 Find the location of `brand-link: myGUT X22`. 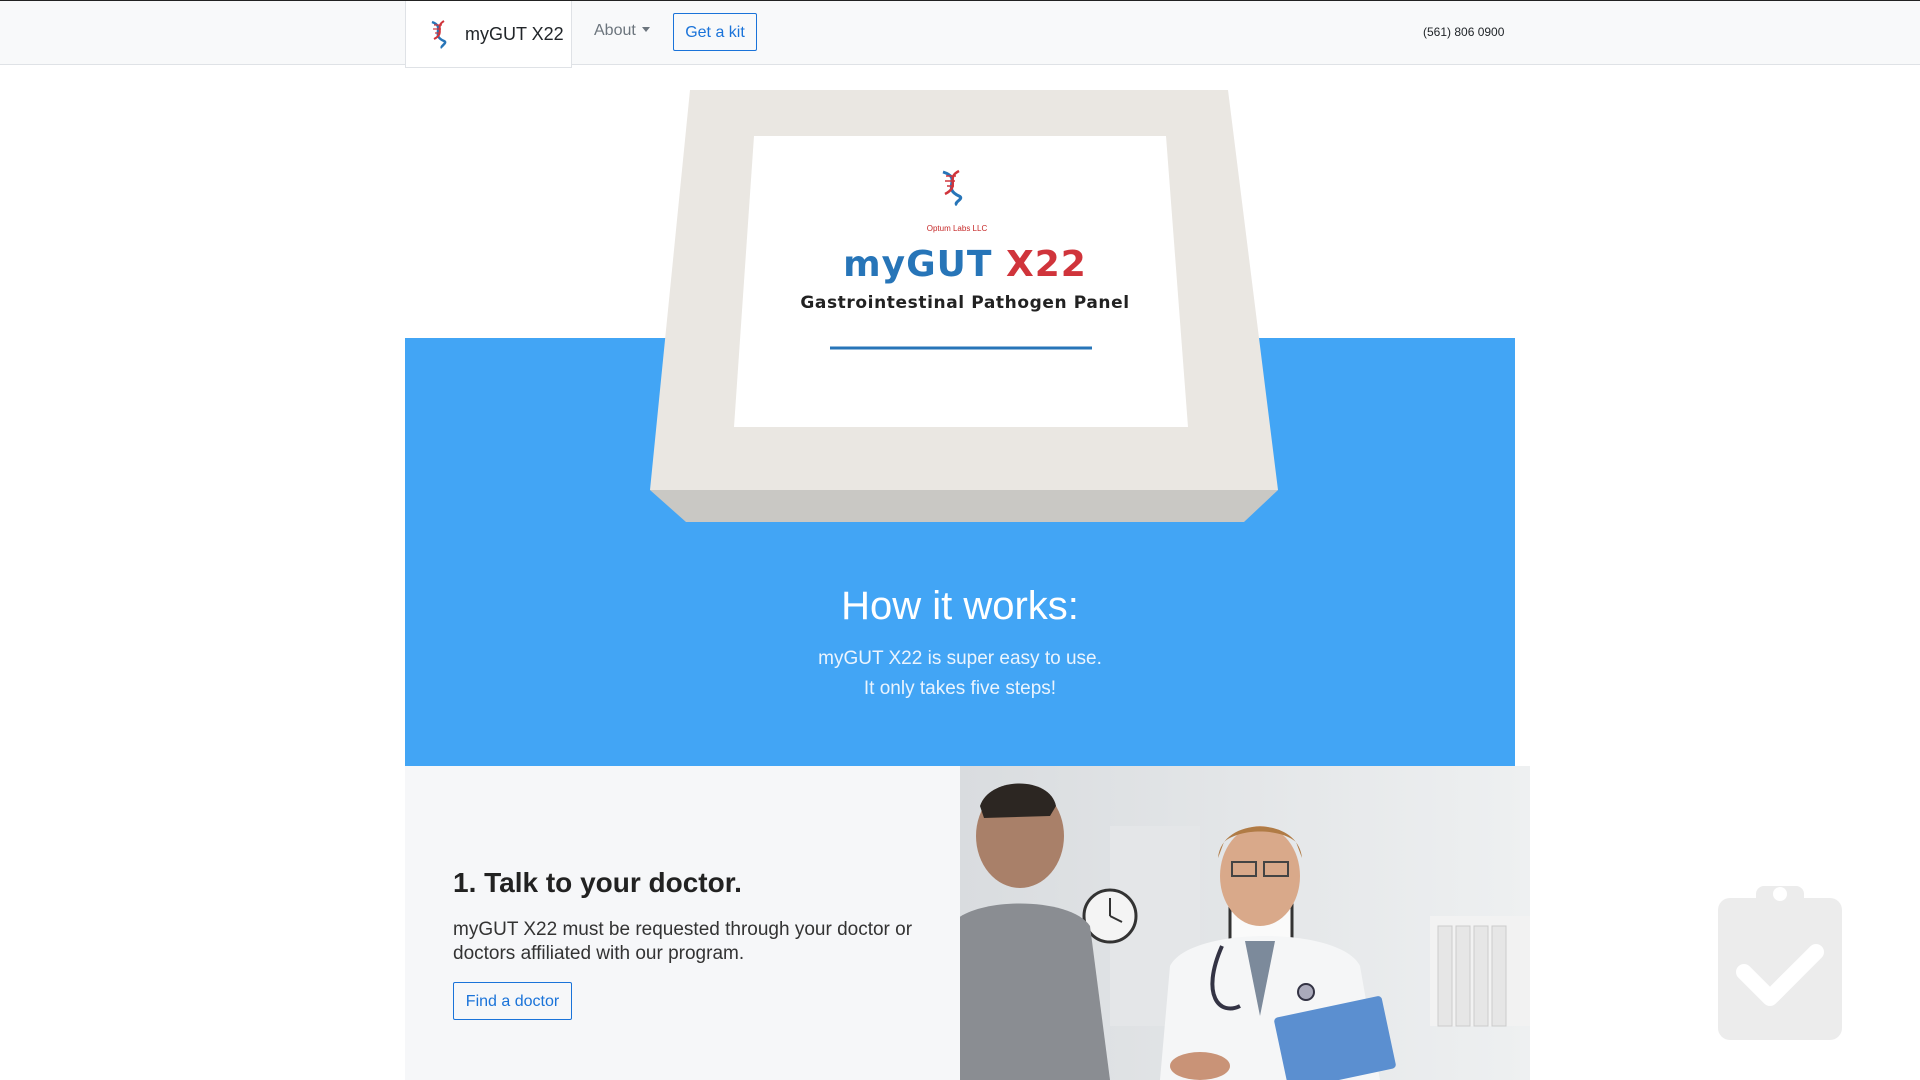

brand-link: myGUT X22 is located at coordinates (488, 34).